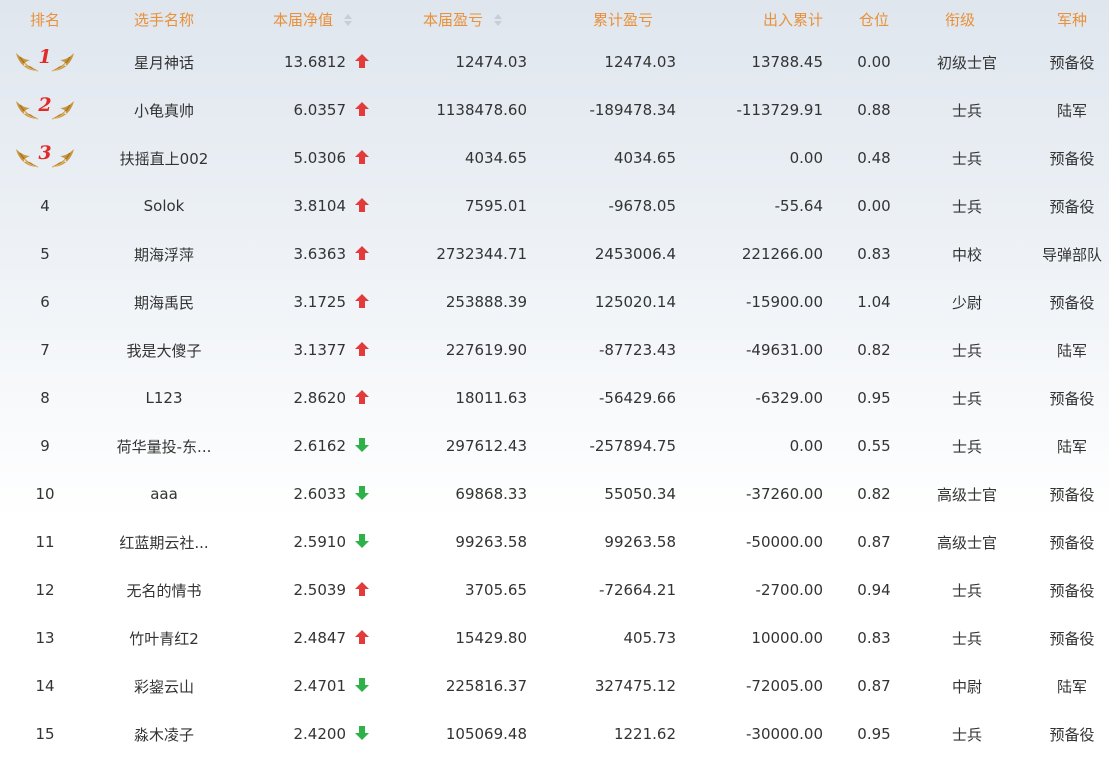 This screenshot has width=1109, height=763. Describe the element at coordinates (637, 590) in the screenshot. I see `total-profit-value: -72664.21` at that location.